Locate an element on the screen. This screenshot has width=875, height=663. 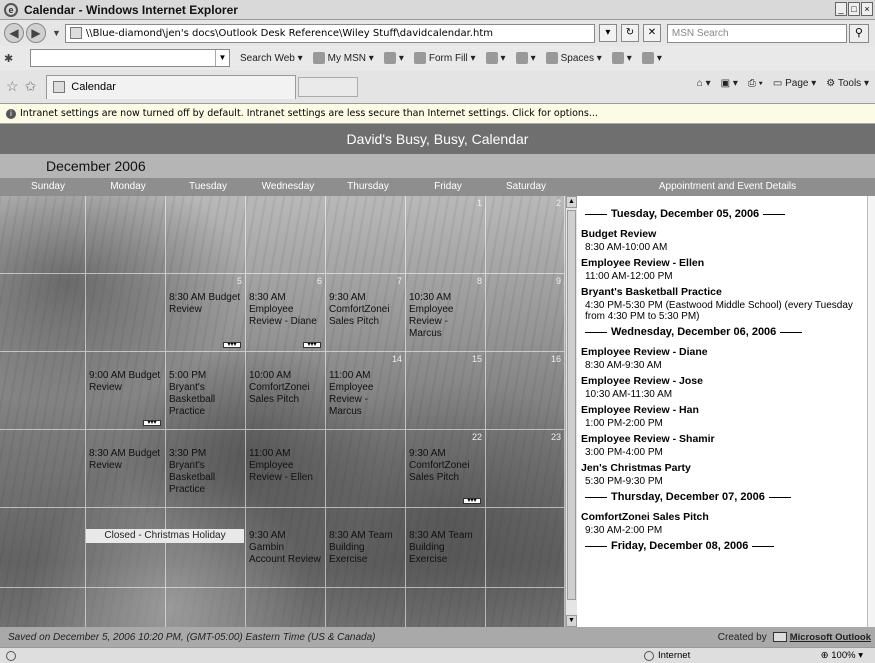
calendar-cell-day-6: 6 8:30 AM Employee Review - Diane ▾▾▾ is located at coordinates (286, 313).